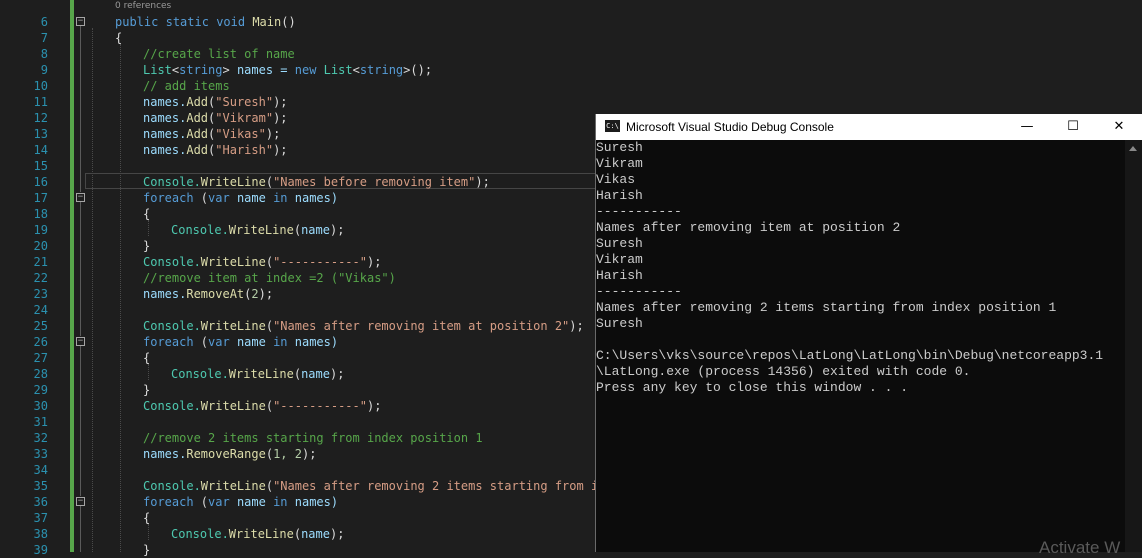 This screenshot has height=558, width=1142. Describe the element at coordinates (40, 230) in the screenshot. I see `line-number: 19` at that location.